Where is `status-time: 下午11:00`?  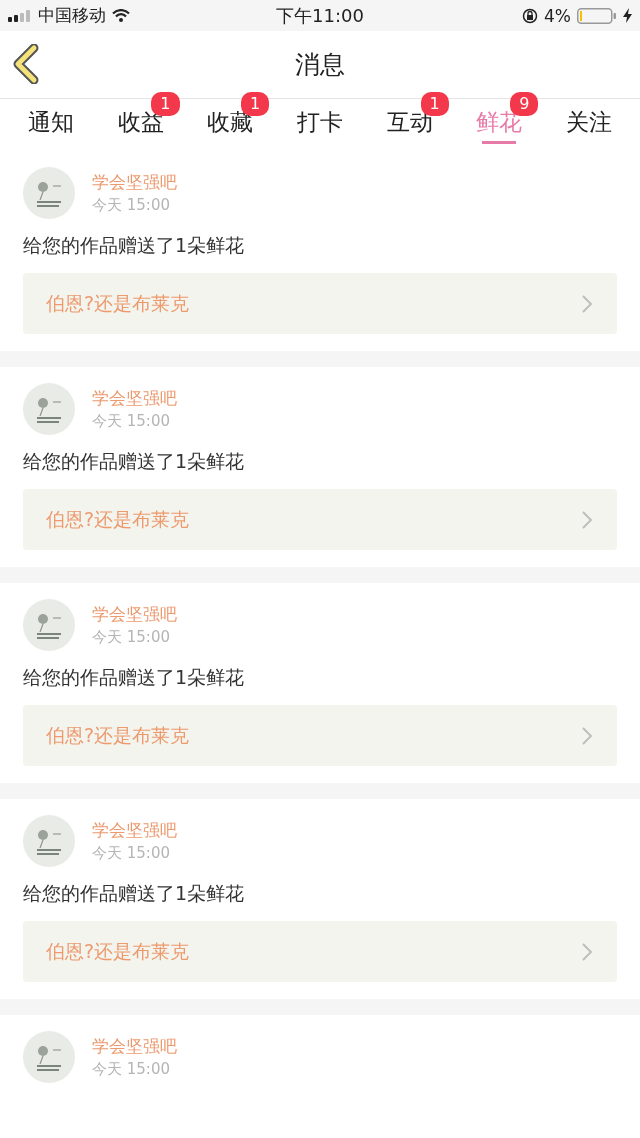
status-time: 下午11:00 is located at coordinates (320, 15).